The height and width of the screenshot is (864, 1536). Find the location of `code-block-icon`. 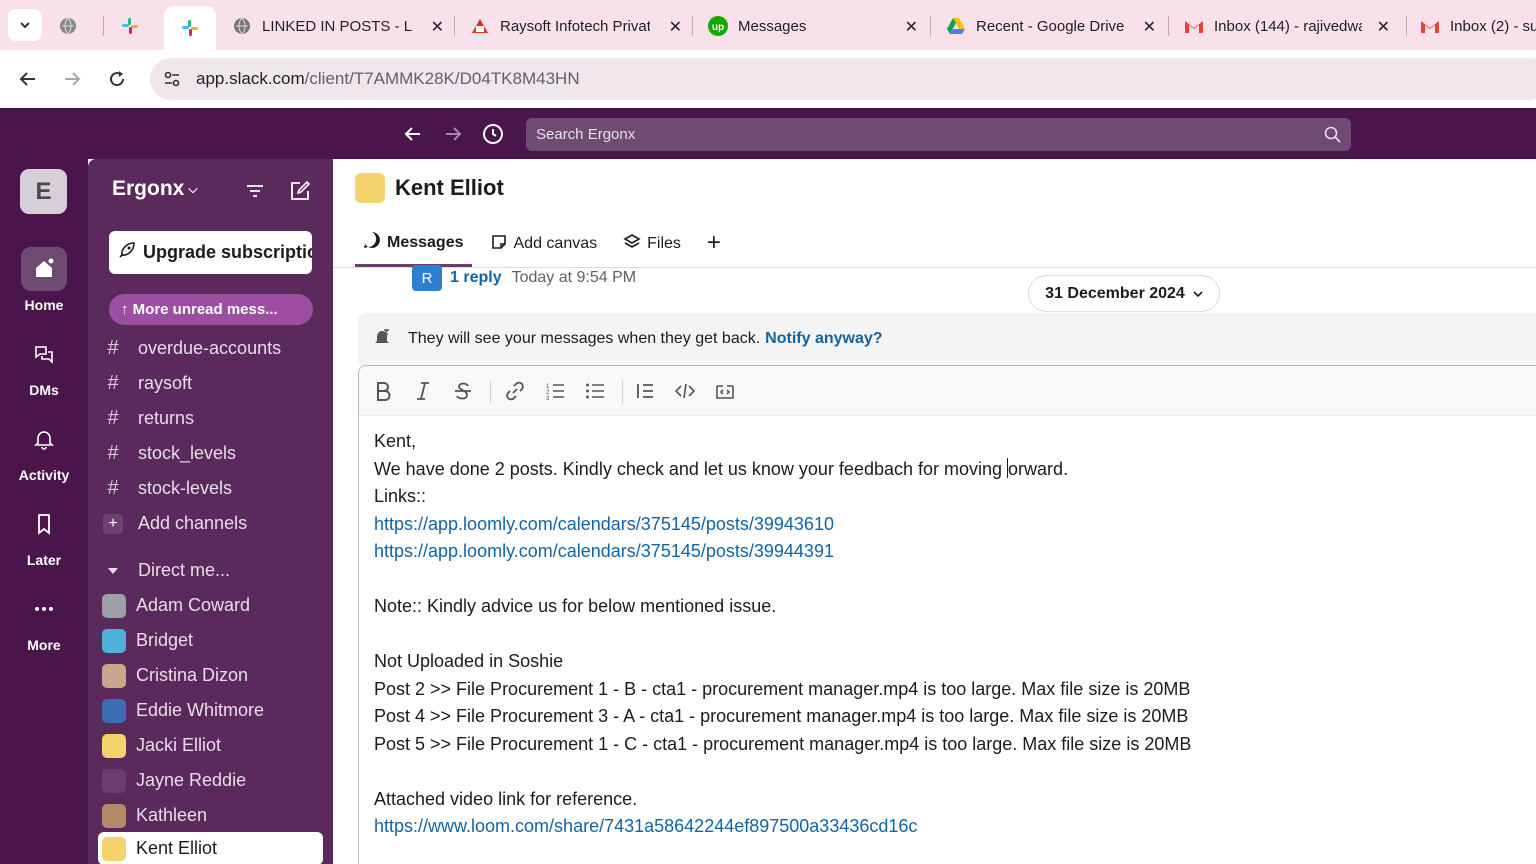

code-block-icon is located at coordinates (725, 391).